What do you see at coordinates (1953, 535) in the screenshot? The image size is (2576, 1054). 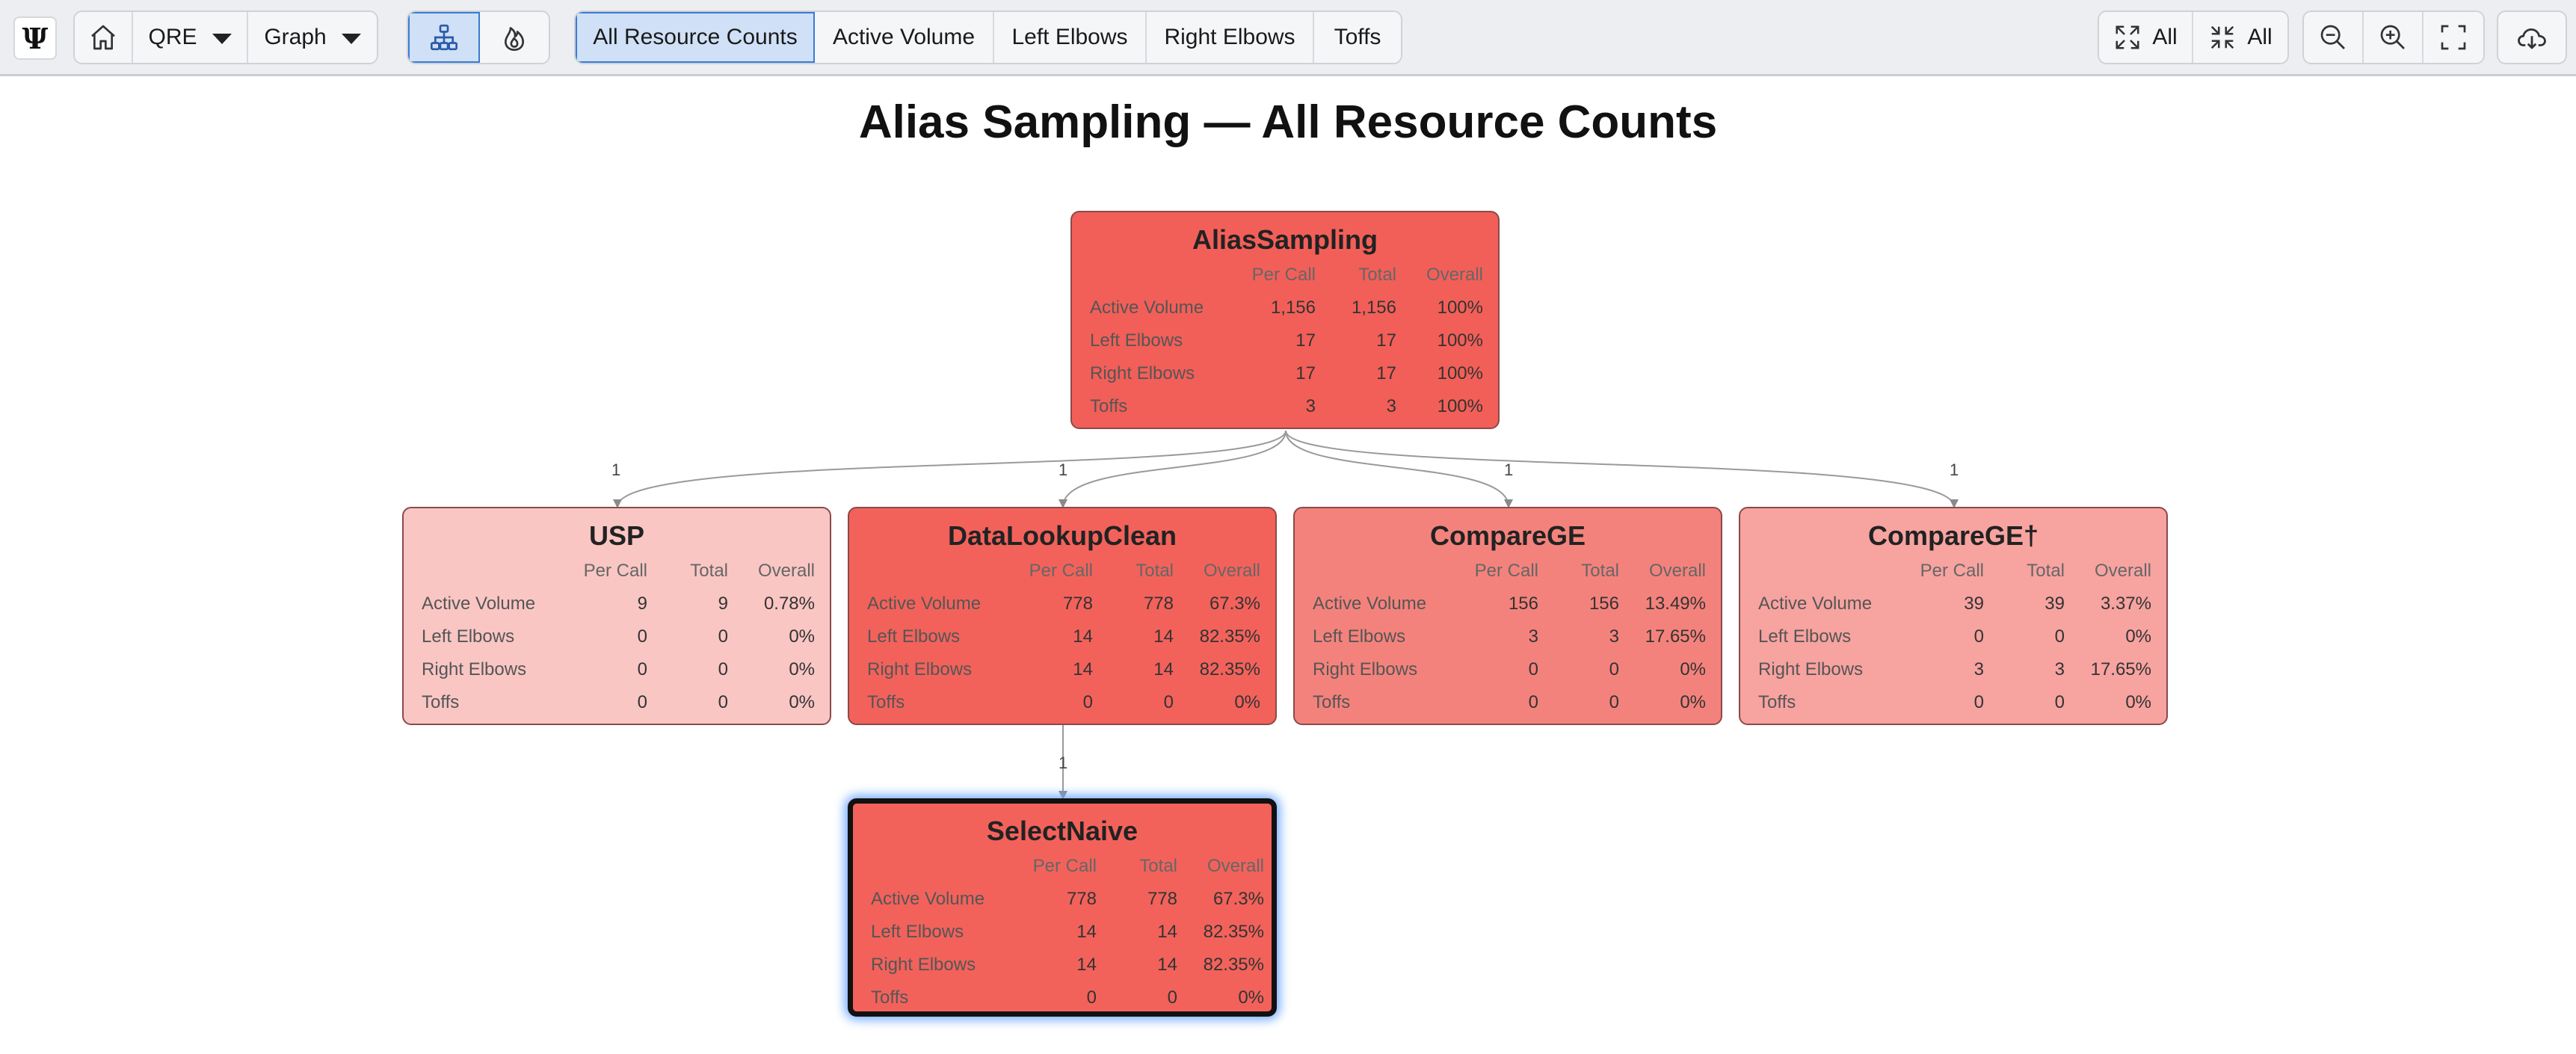 I see `node-title: CompareGE†` at bounding box center [1953, 535].